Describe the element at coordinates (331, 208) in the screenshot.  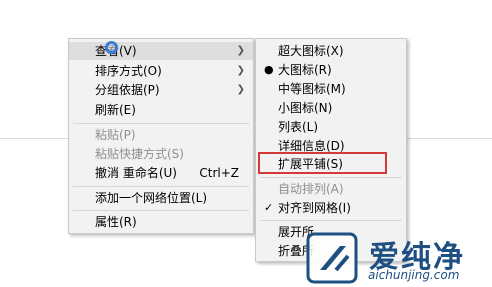
I see `submenu-item-align-to-grid: ✓ 对齐到网格(I)` at that location.